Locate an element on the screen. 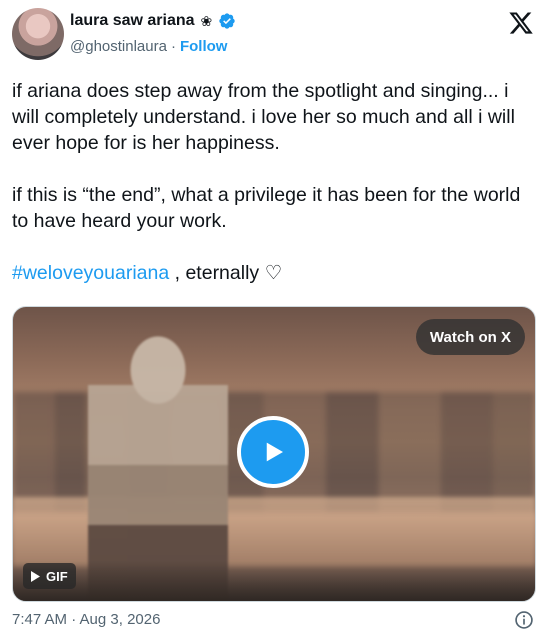 The height and width of the screenshot is (640, 550). flower-emoji-icon: ❀ is located at coordinates (206, 21).